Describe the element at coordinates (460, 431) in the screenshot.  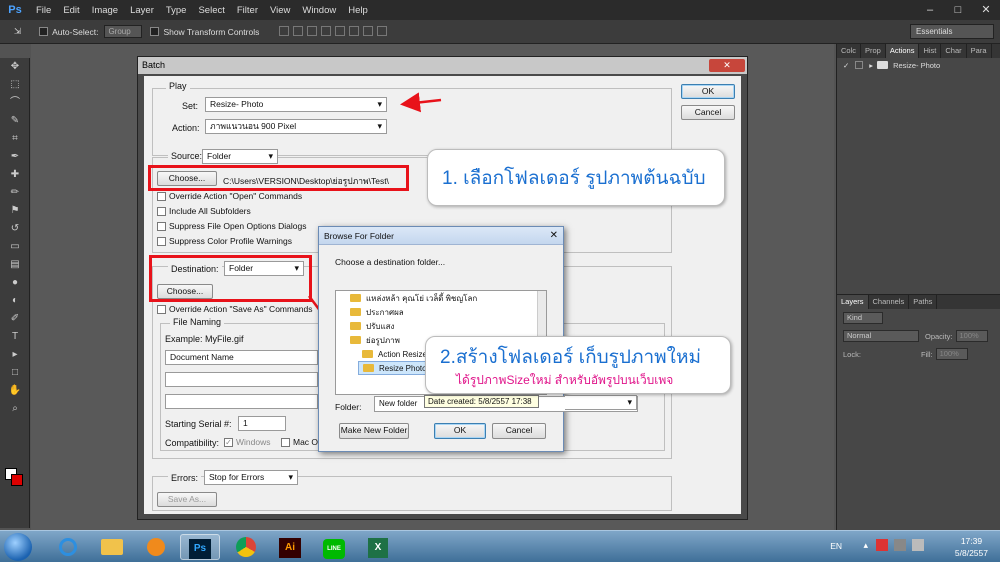
I see `browse-ok-button: OK` at that location.